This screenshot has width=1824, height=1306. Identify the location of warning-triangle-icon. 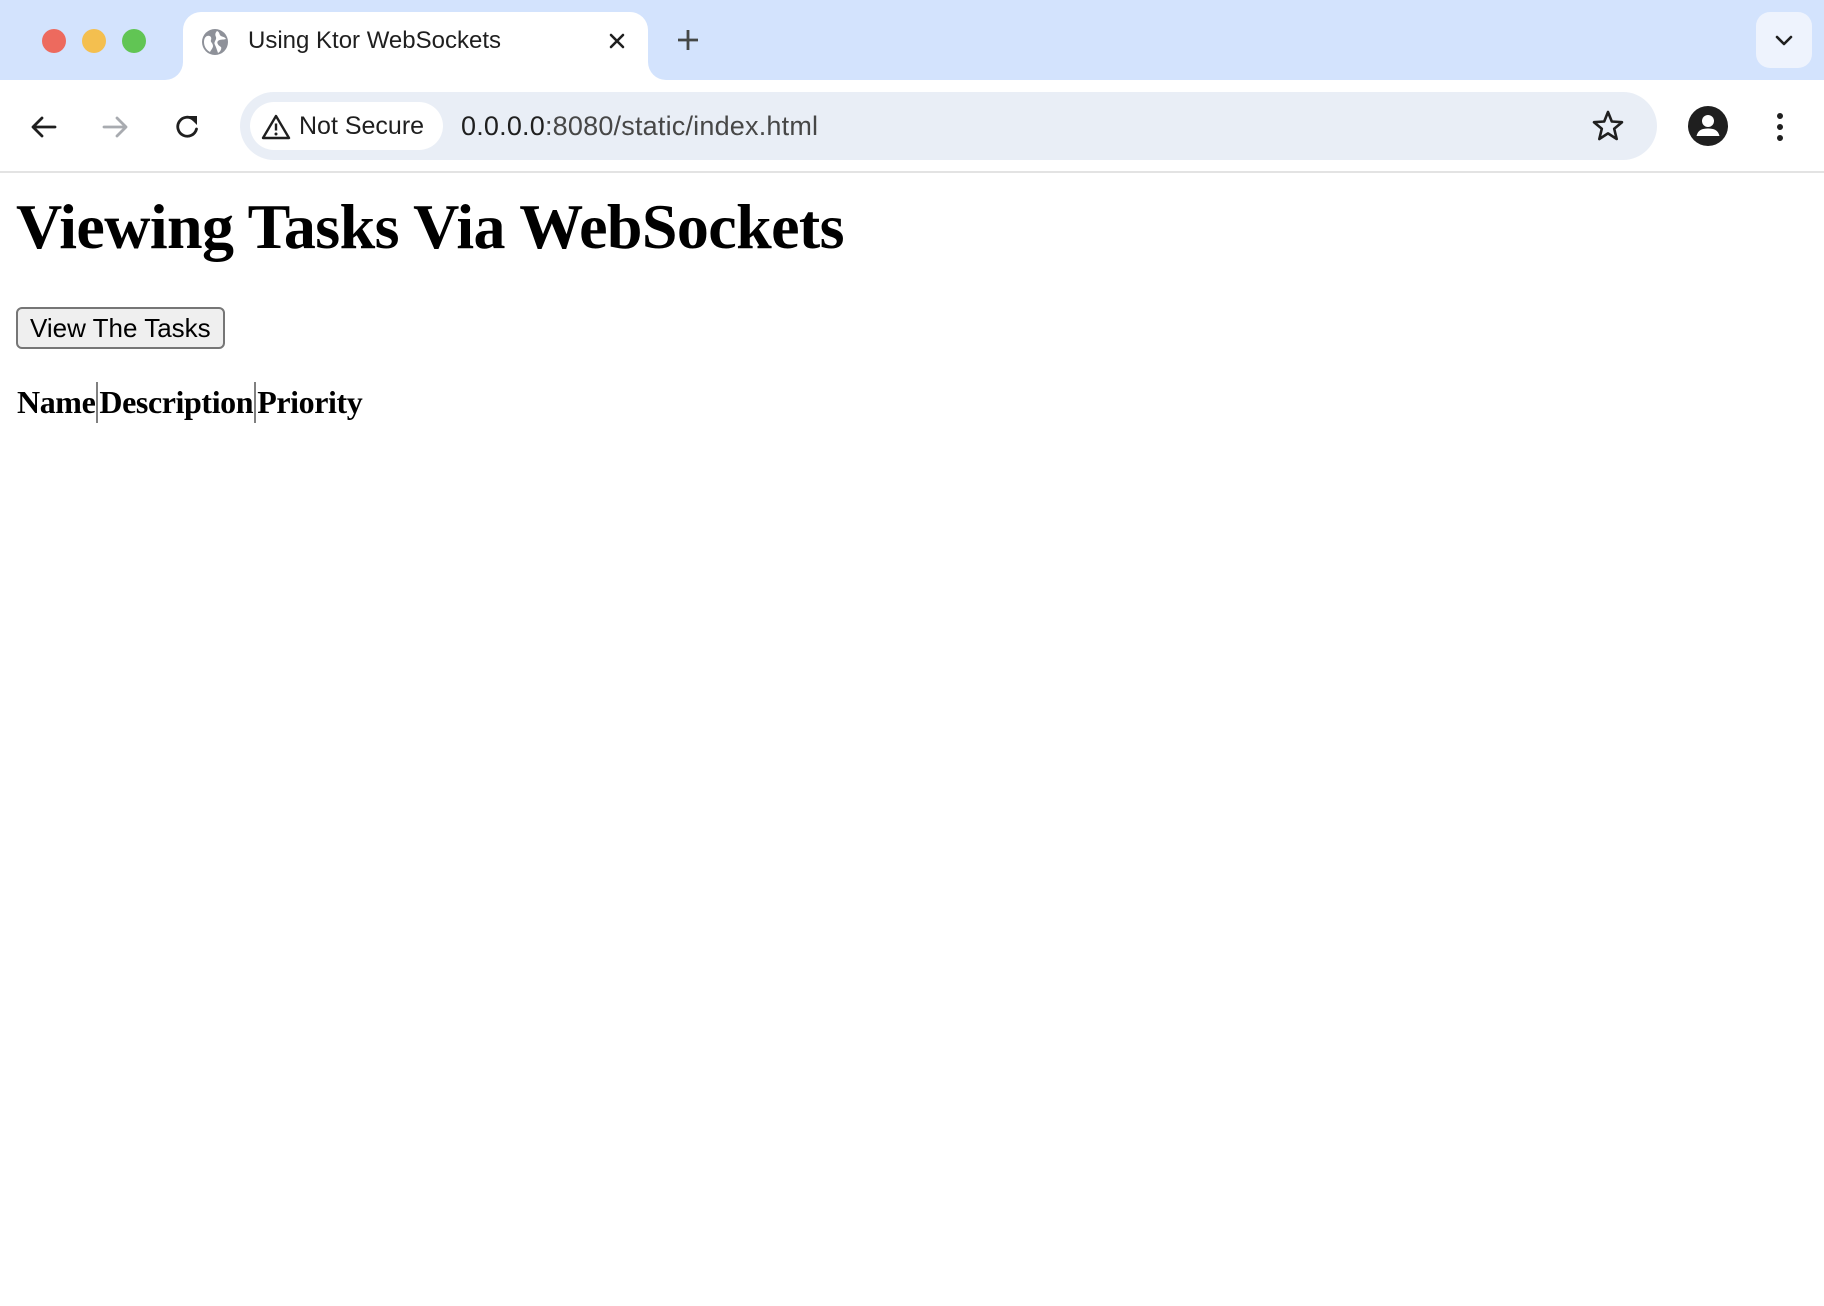
(276, 127).